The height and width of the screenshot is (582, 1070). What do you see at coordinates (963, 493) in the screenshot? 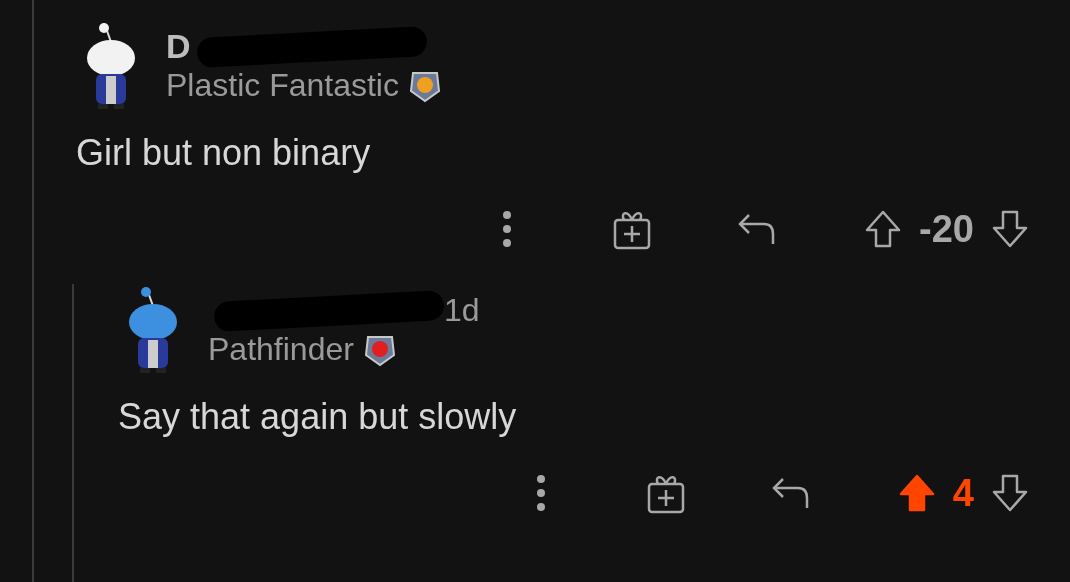
I see `vote-score: 4` at bounding box center [963, 493].